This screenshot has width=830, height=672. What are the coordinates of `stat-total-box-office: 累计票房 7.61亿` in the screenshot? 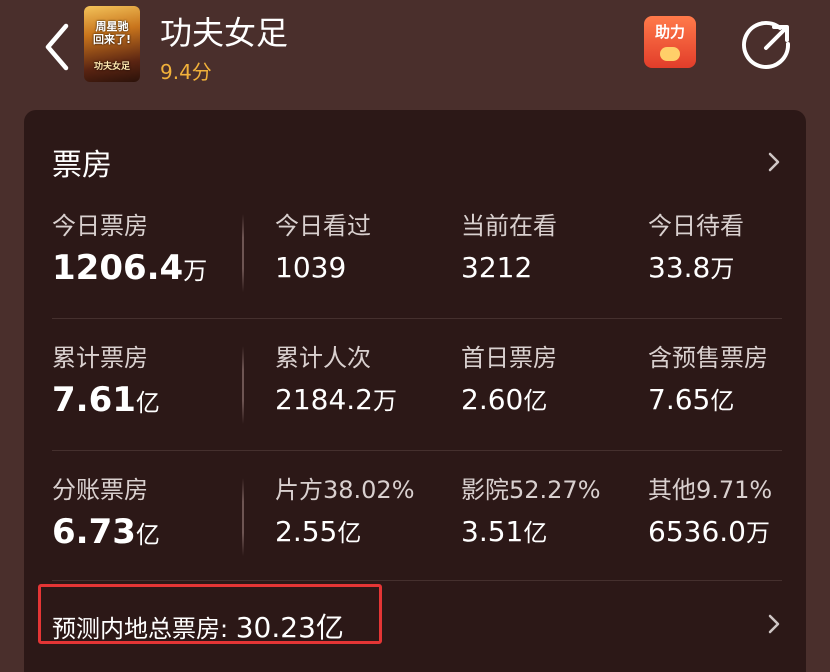 It's located at (106, 384).